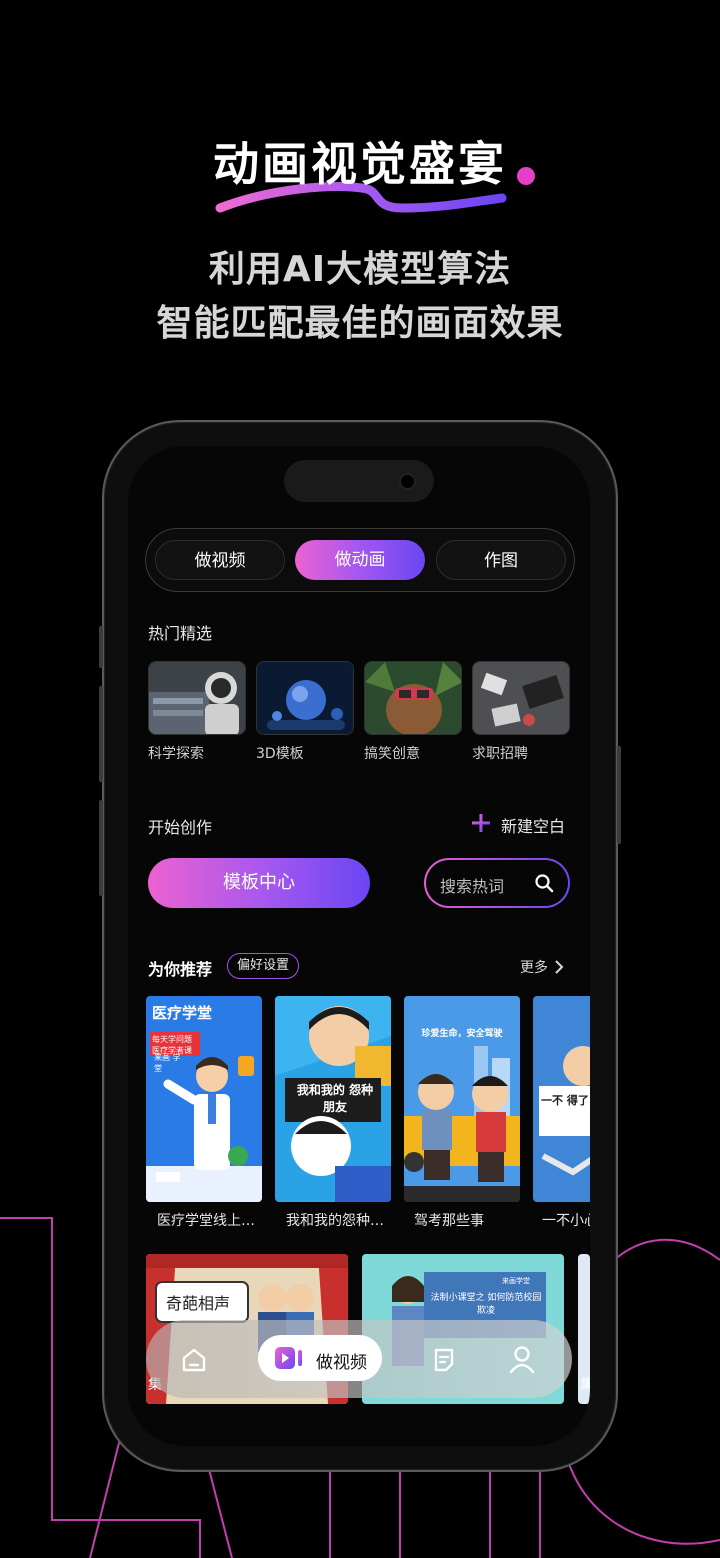 This screenshot has width=720, height=1558. Describe the element at coordinates (559, 967) in the screenshot. I see `chevron-right-icon` at that location.